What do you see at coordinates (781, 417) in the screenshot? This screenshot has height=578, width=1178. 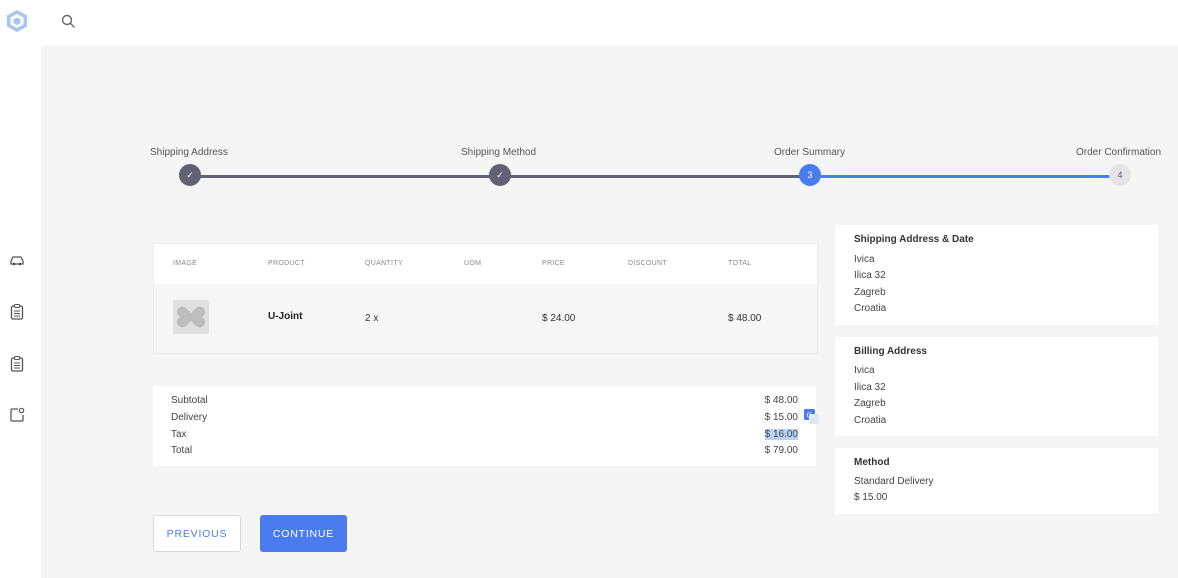 I see `delivery-value: $ 15.00` at bounding box center [781, 417].